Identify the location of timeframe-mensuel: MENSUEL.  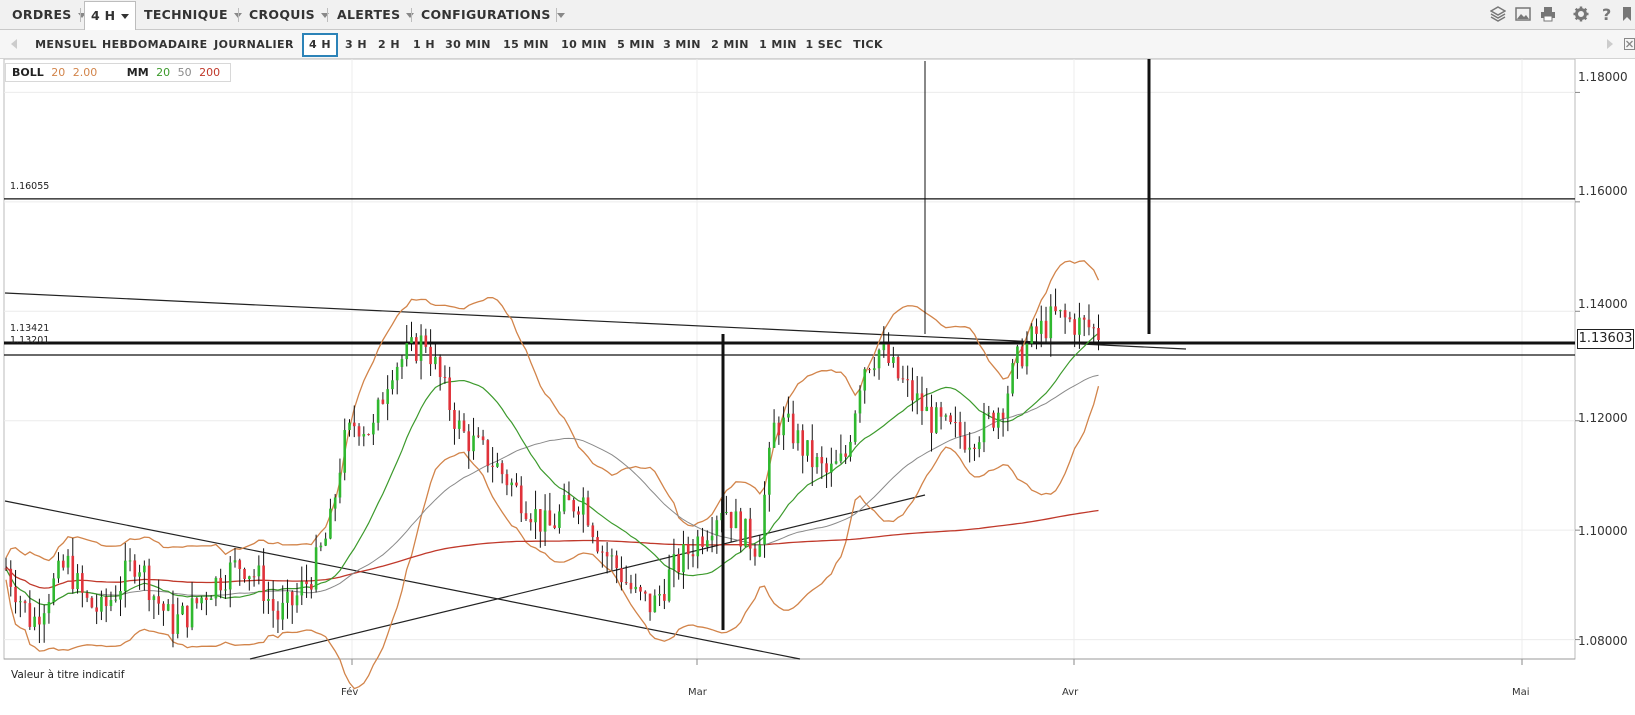
(66, 45).